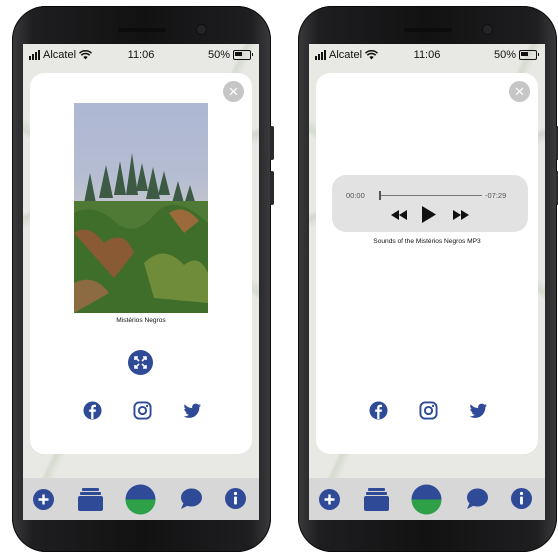 Image resolution: width=558 pixels, height=554 pixels. I want to click on expand-icon, so click(140, 362).